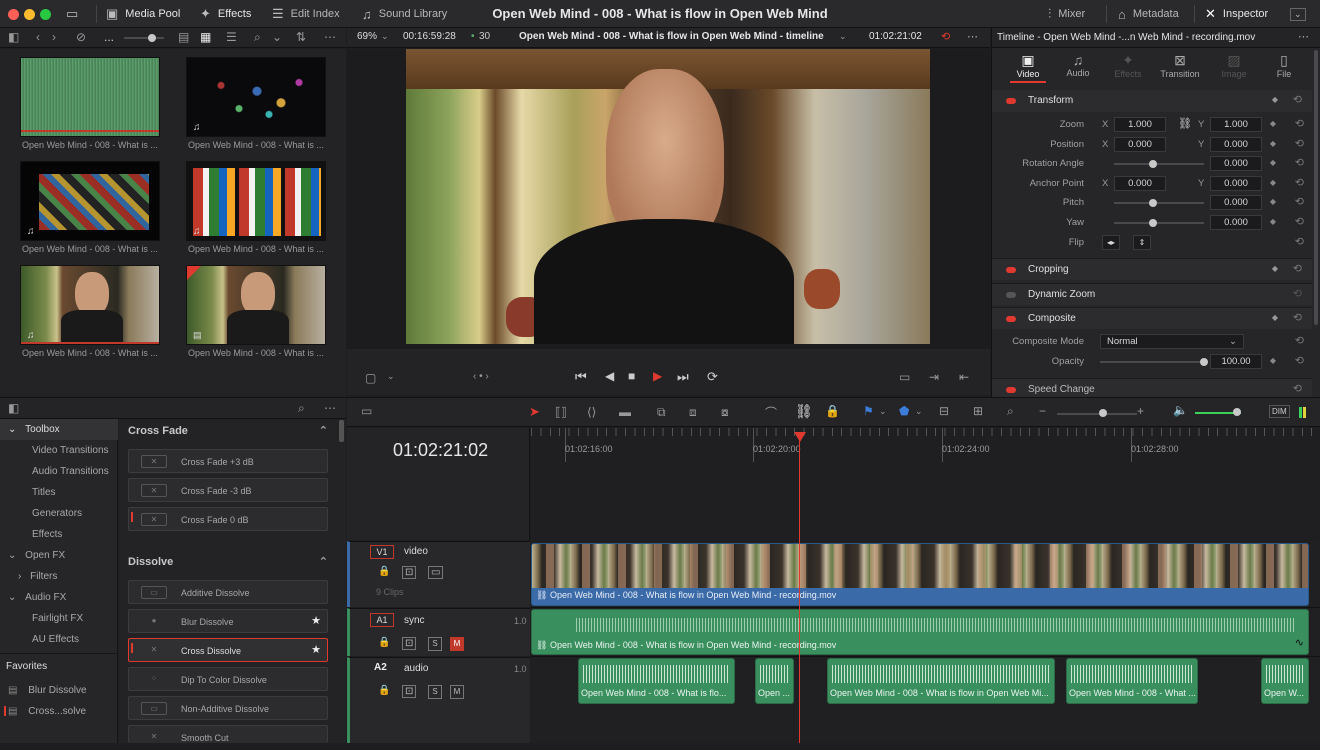 This screenshot has width=1320, height=750. Describe the element at coordinates (143, 14) in the screenshot. I see `media-pool-button: ▣ Media Pool` at that location.